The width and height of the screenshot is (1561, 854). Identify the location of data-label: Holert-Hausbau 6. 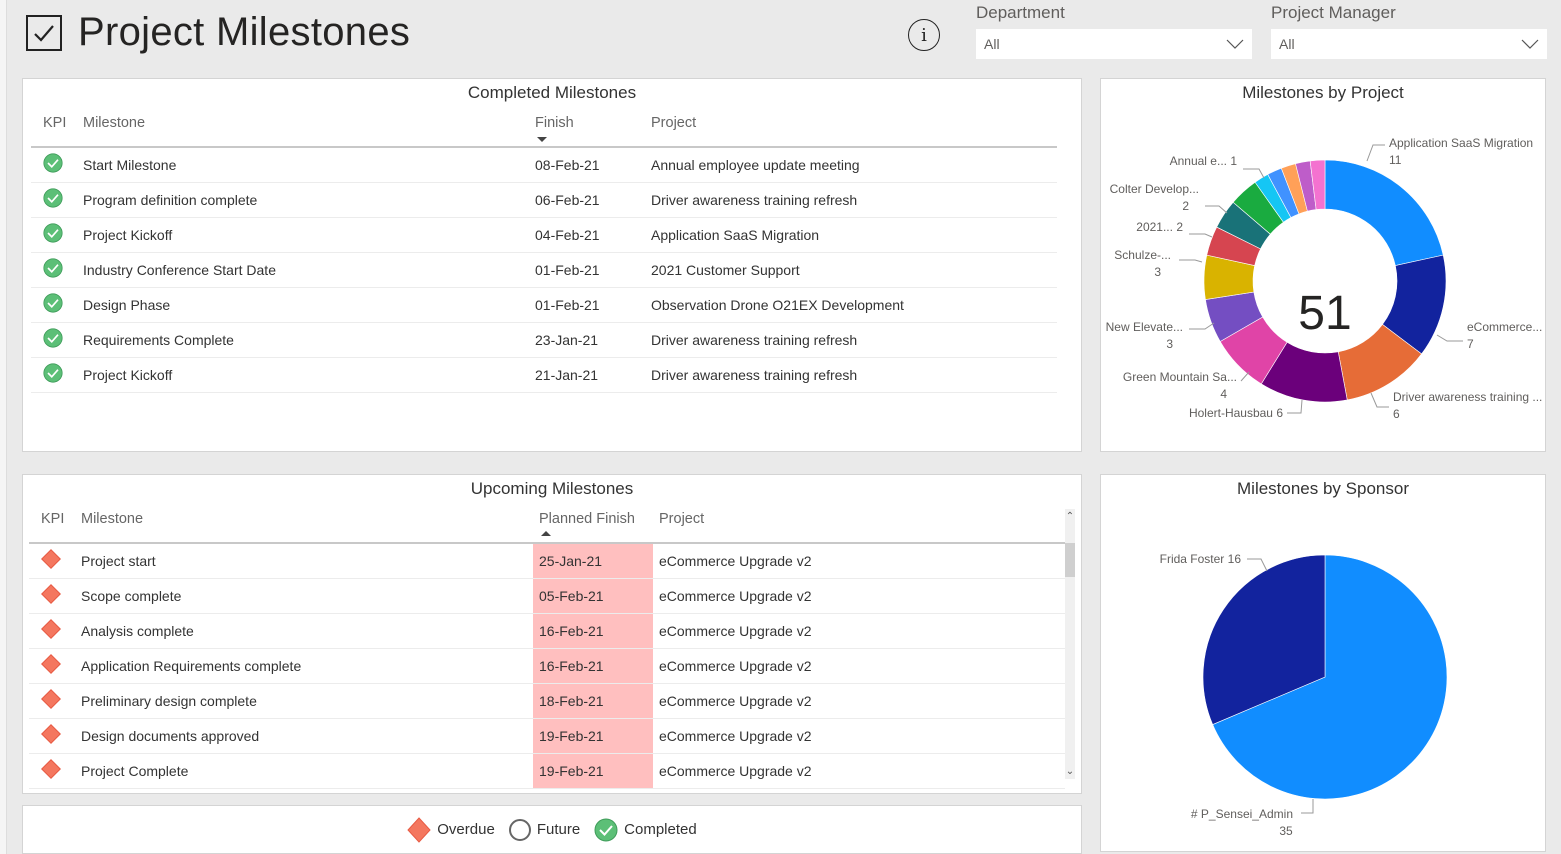
(1236, 413).